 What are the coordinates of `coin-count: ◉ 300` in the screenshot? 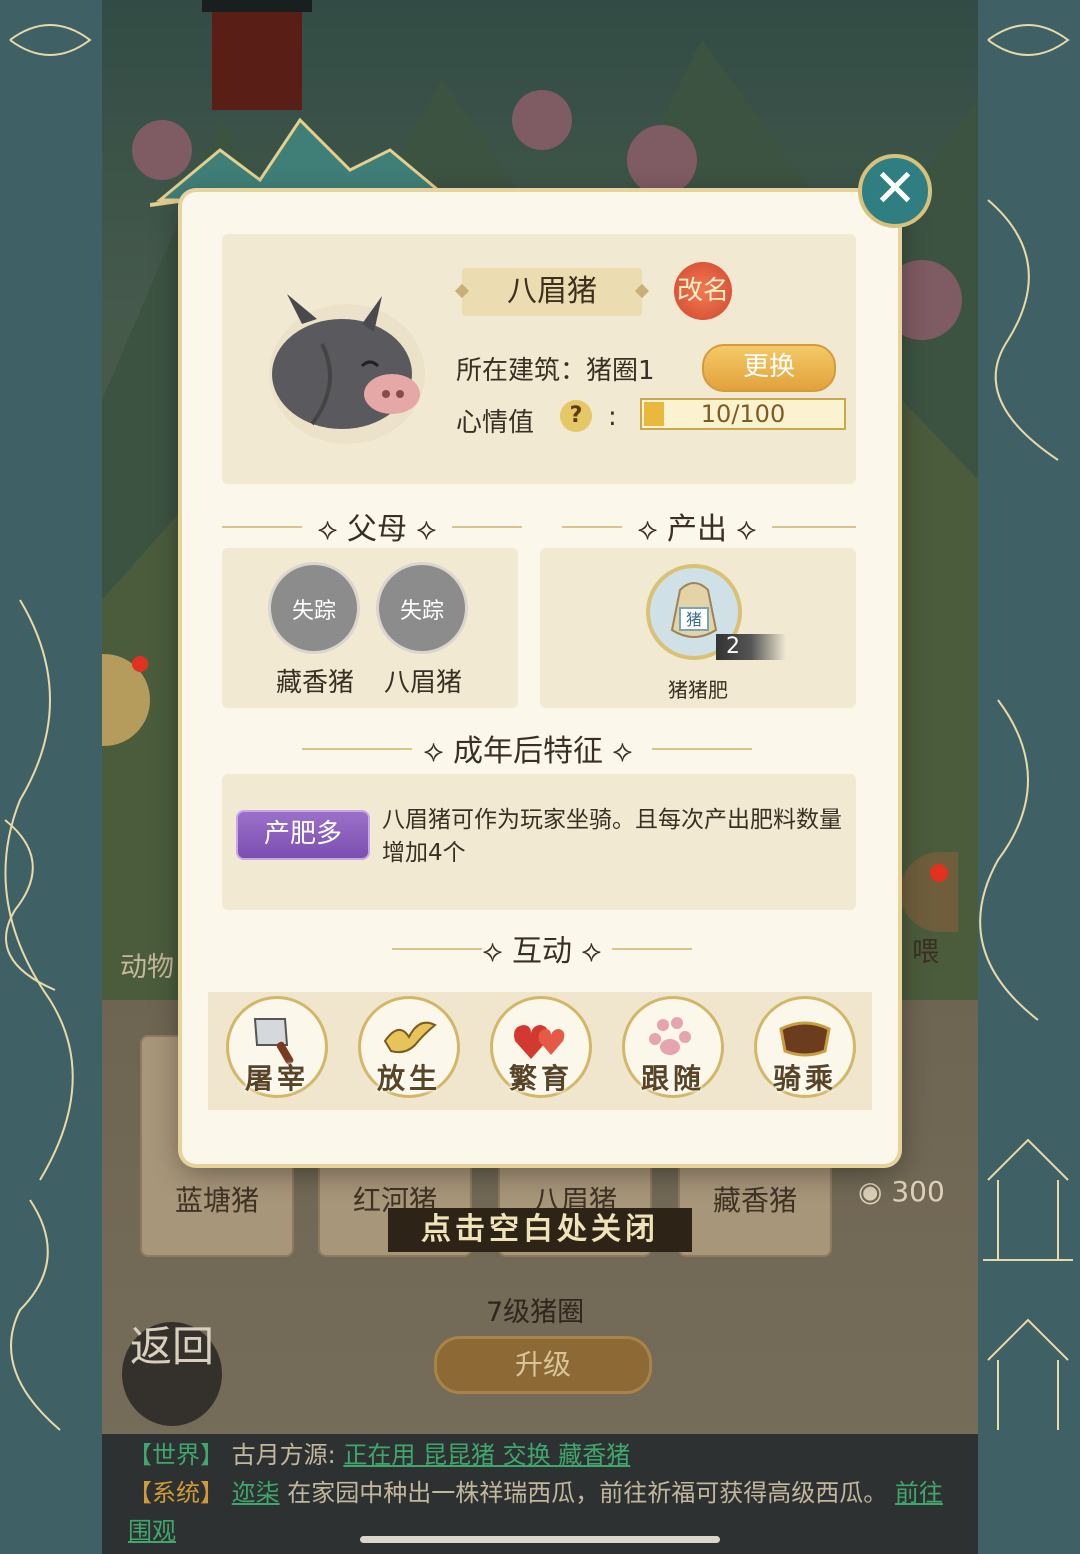 It's located at (901, 1191).